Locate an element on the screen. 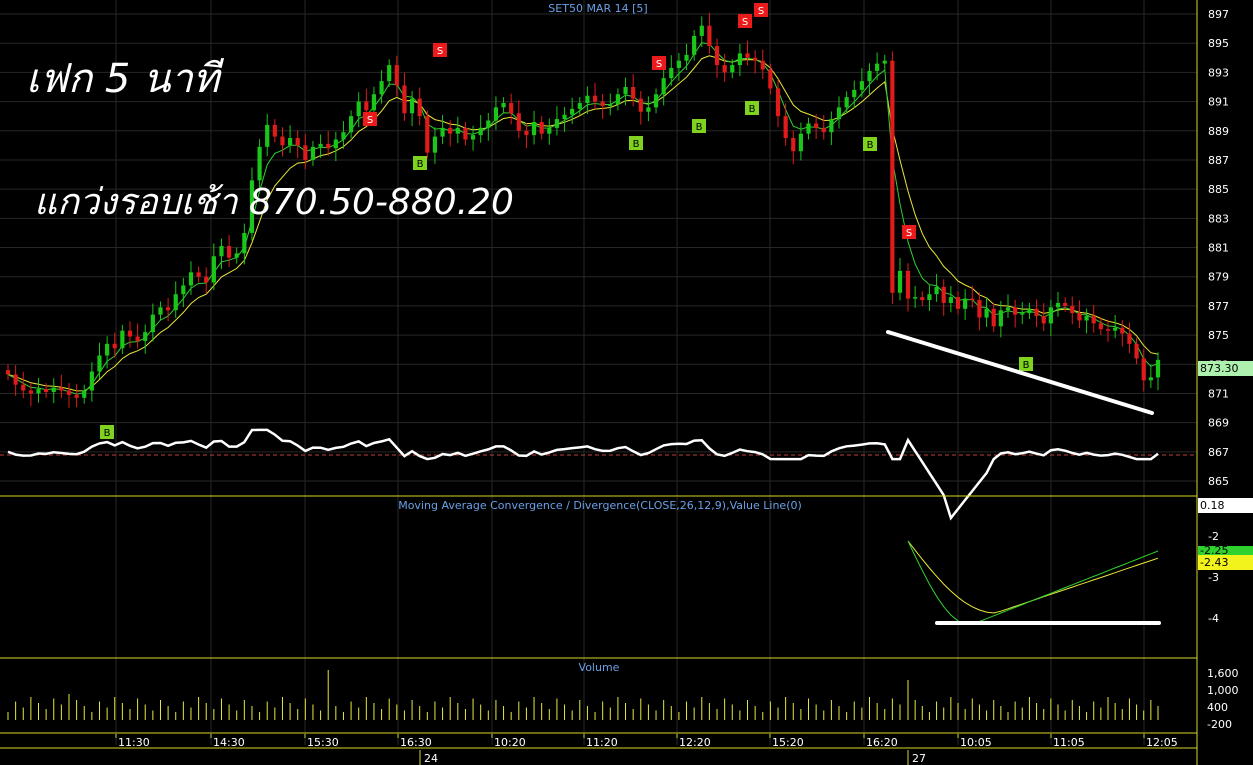 This screenshot has width=1253, height=765. time-tick-label: 15:20 is located at coordinates (788, 742).